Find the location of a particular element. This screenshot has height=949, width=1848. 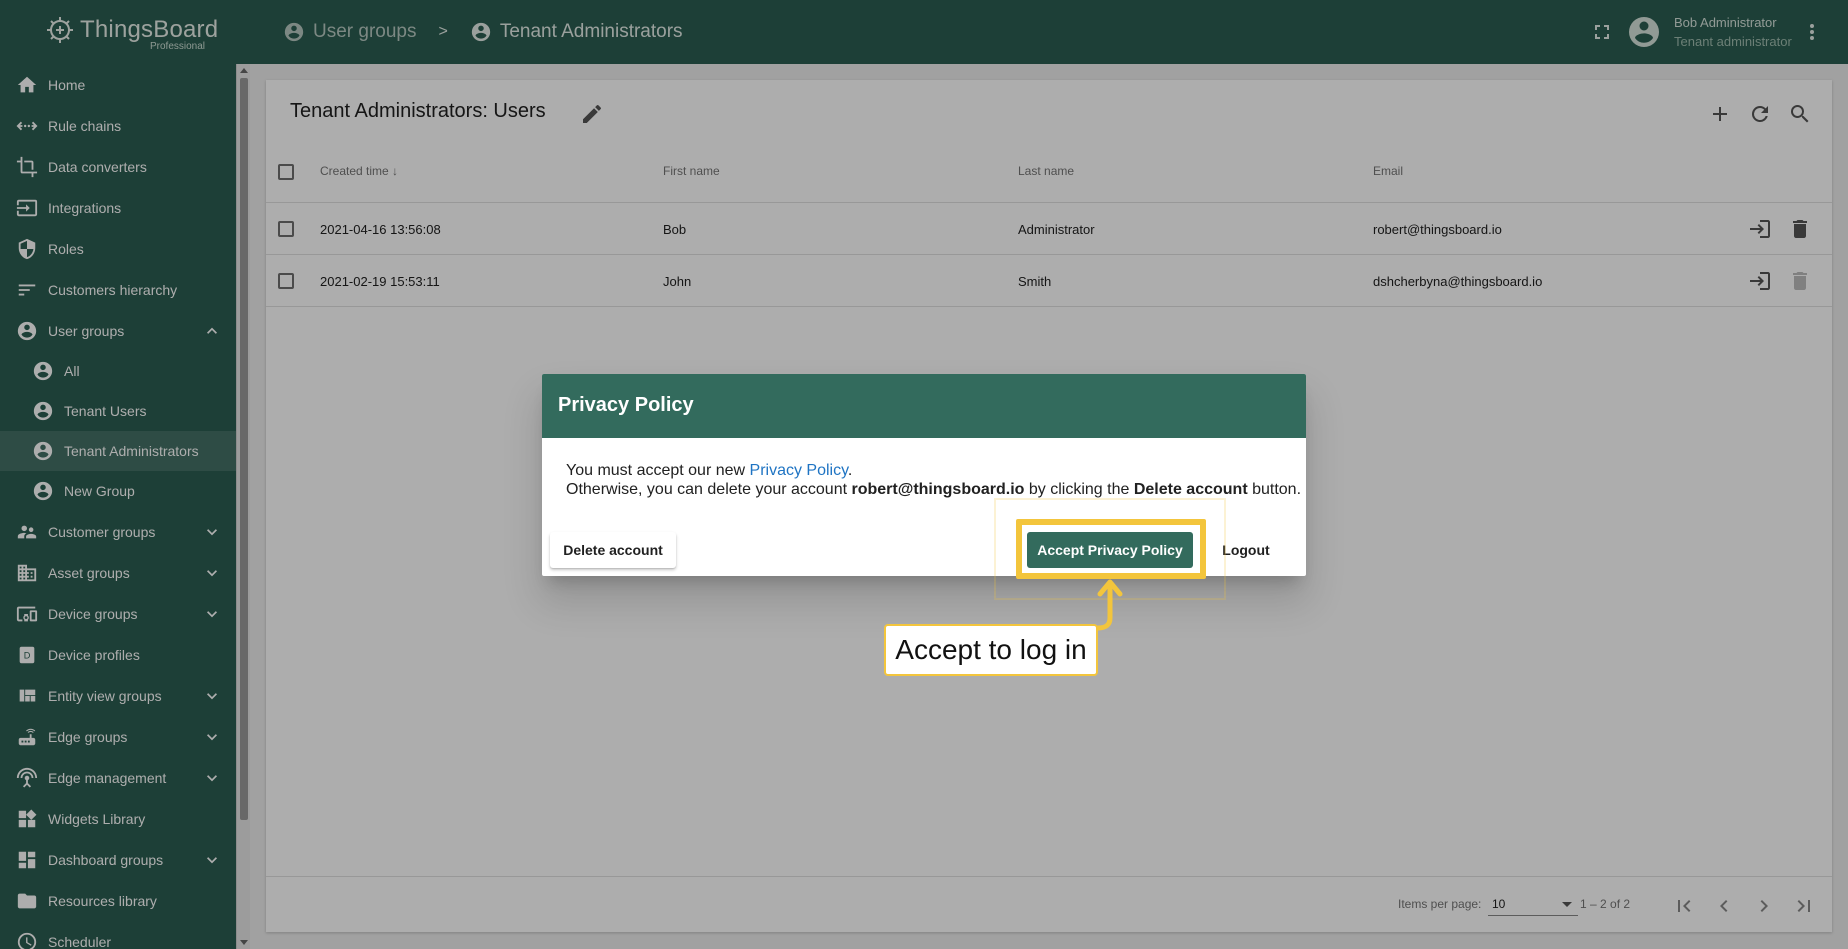

dialog-title: Privacy Policy is located at coordinates (626, 405).